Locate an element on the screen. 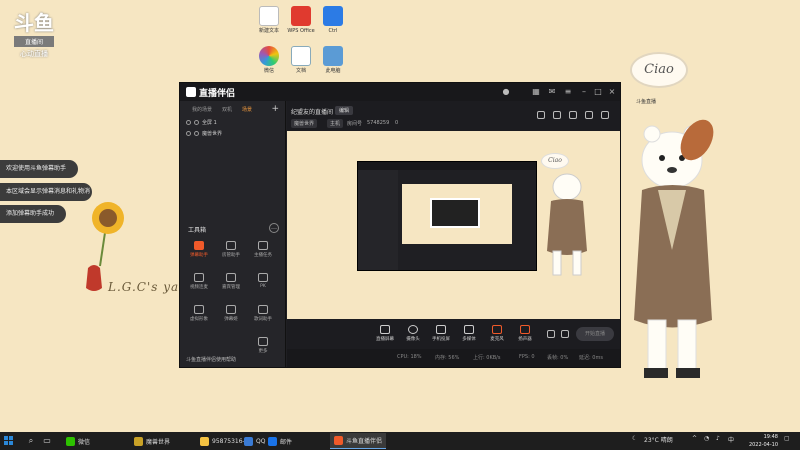 The height and width of the screenshot is (450, 800). gift-icon is located at coordinates (557, 115).